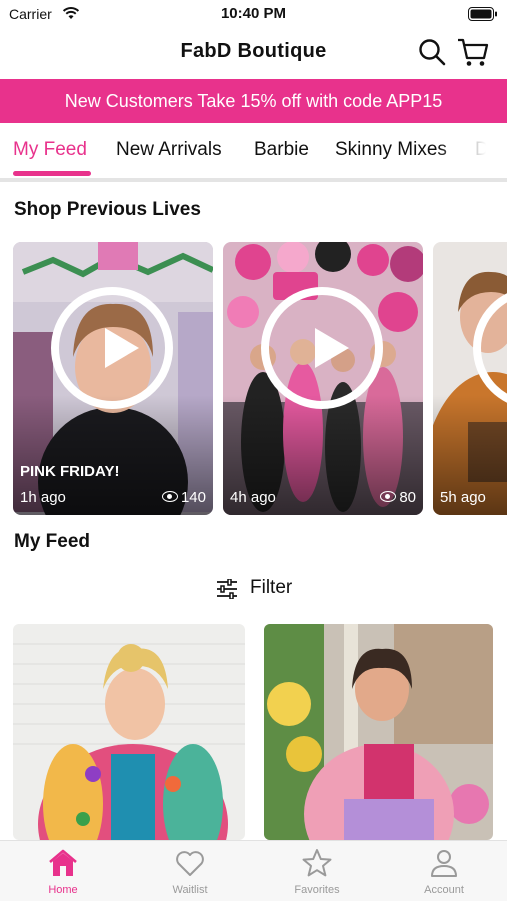 Image resolution: width=507 pixels, height=901 pixels. What do you see at coordinates (52, 541) in the screenshot?
I see `feed-section-title: My Feed` at bounding box center [52, 541].